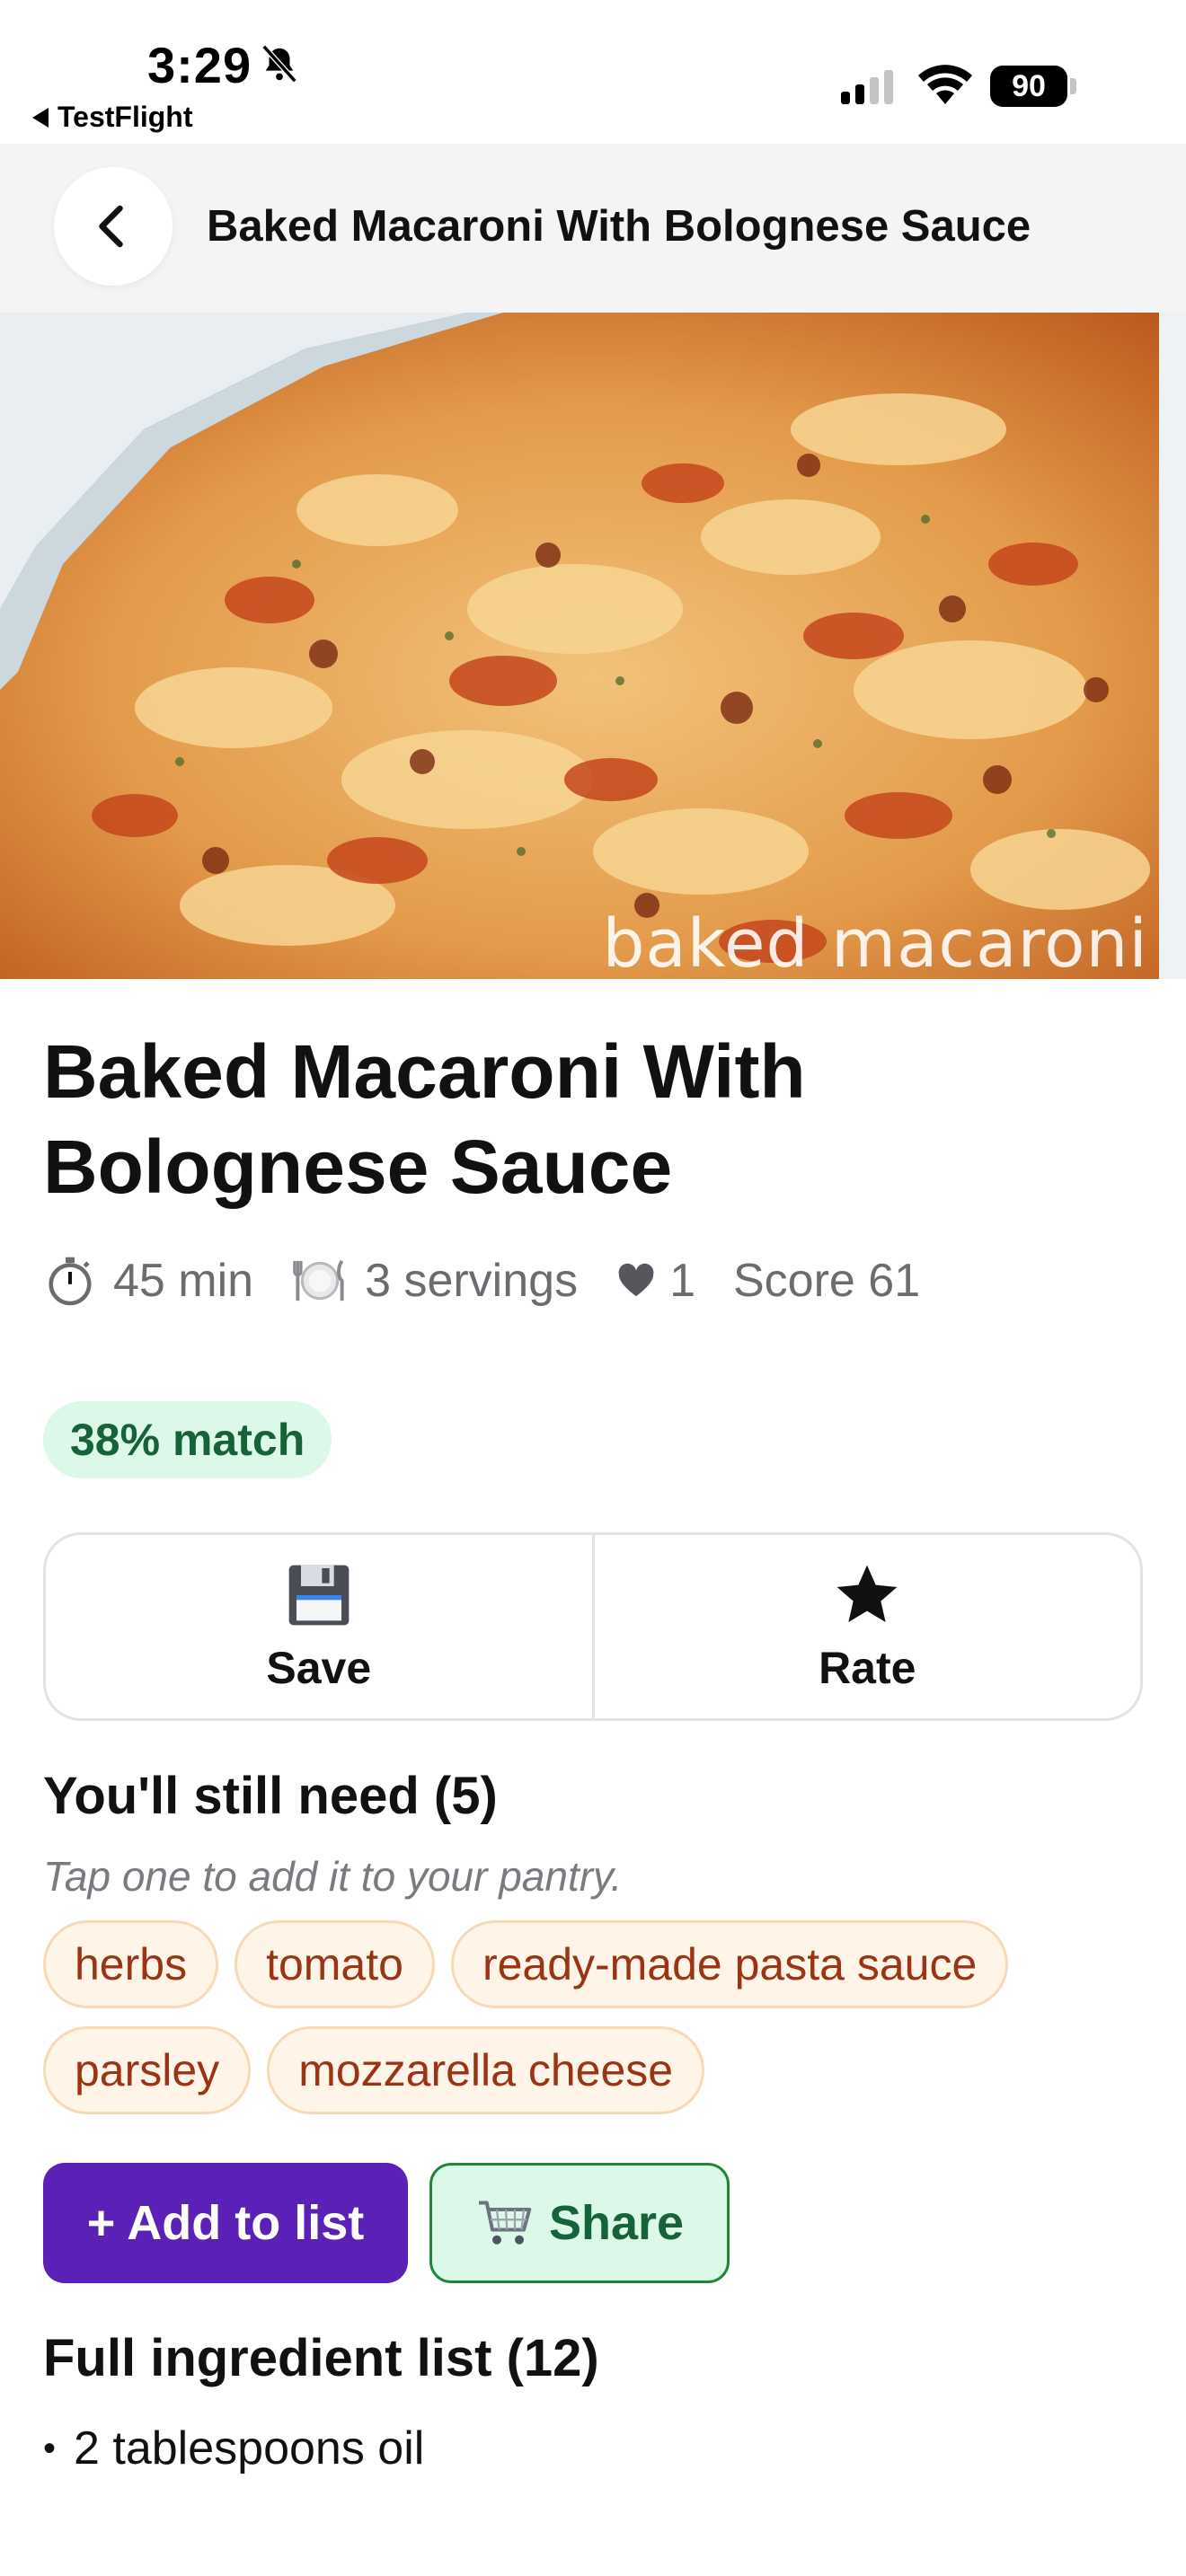 Image resolution: width=1186 pixels, height=2576 pixels. I want to click on meta-time: 45 min, so click(148, 1281).